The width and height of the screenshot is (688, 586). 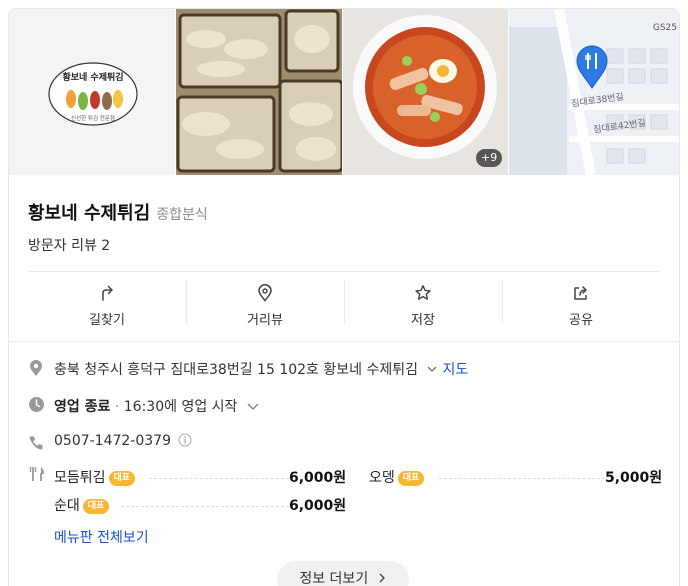 What do you see at coordinates (36, 474) in the screenshot?
I see `utensils-icon` at bounding box center [36, 474].